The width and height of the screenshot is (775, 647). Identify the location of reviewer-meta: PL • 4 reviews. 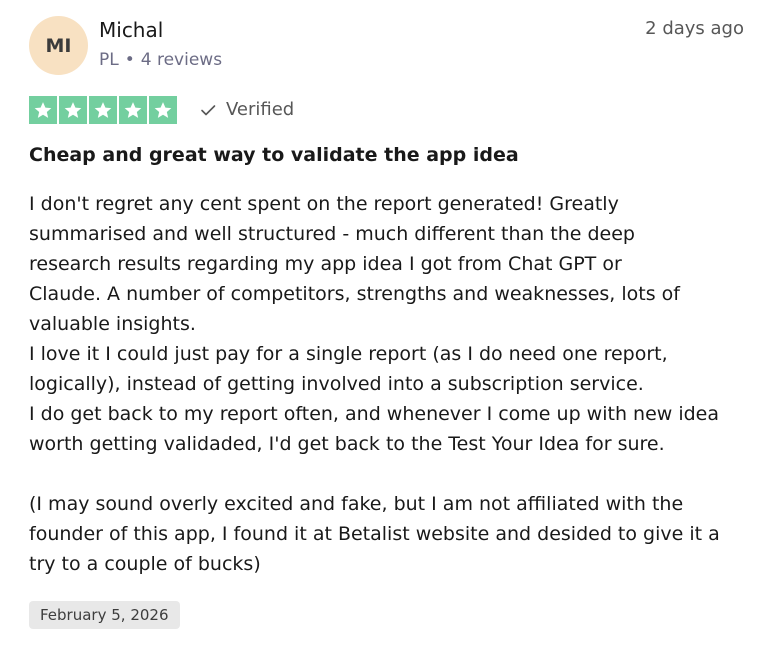
(160, 60).